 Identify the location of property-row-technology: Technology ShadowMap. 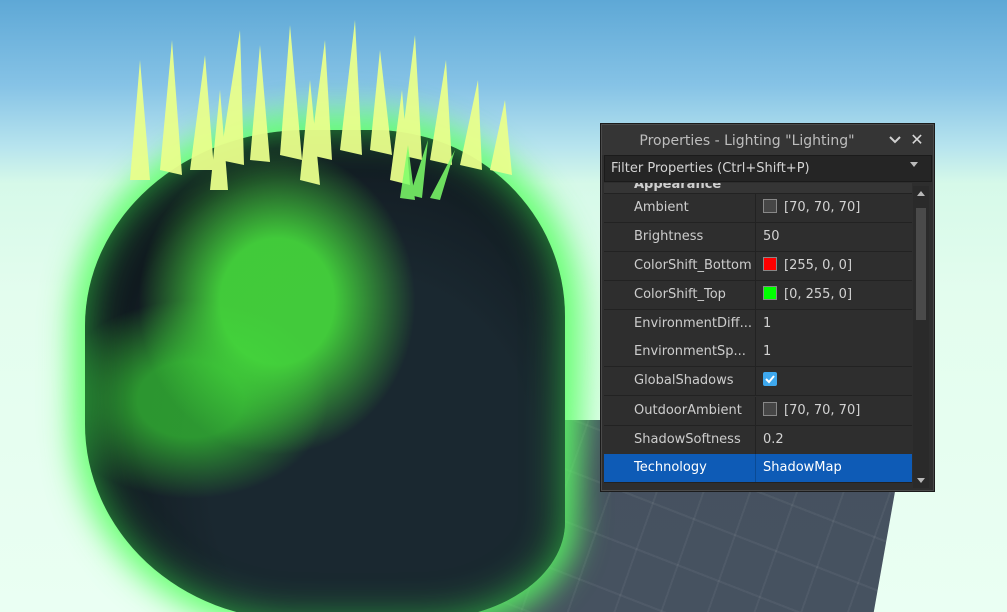
(758, 468).